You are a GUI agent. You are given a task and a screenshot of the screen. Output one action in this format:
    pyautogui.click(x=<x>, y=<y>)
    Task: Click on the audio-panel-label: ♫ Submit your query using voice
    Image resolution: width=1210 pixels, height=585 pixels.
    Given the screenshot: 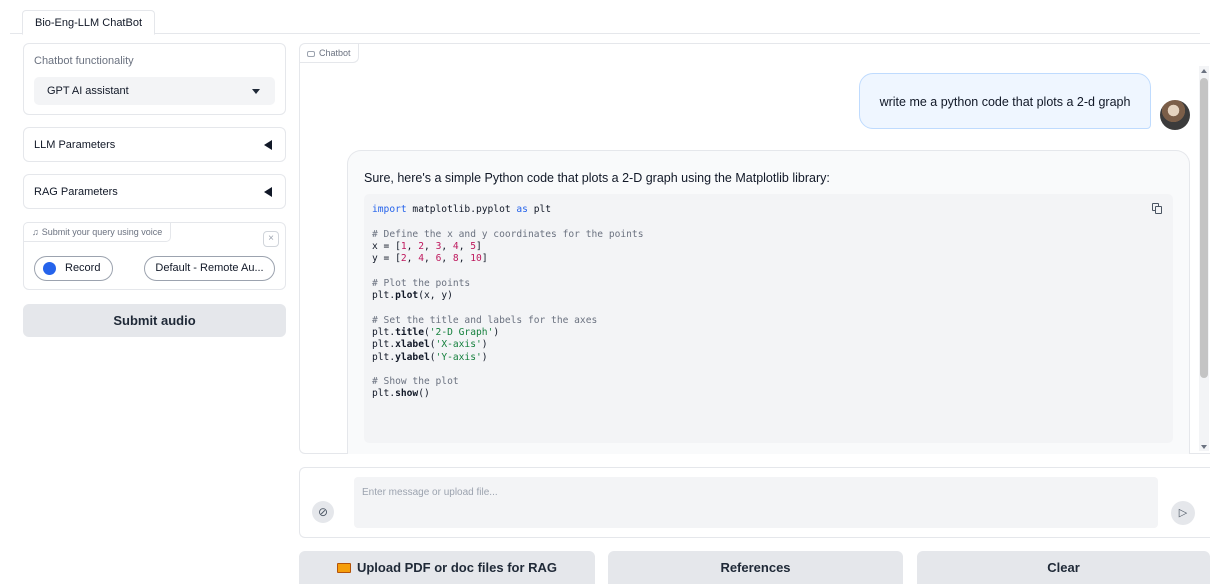 What is the action you would take?
    pyautogui.click(x=97, y=232)
    